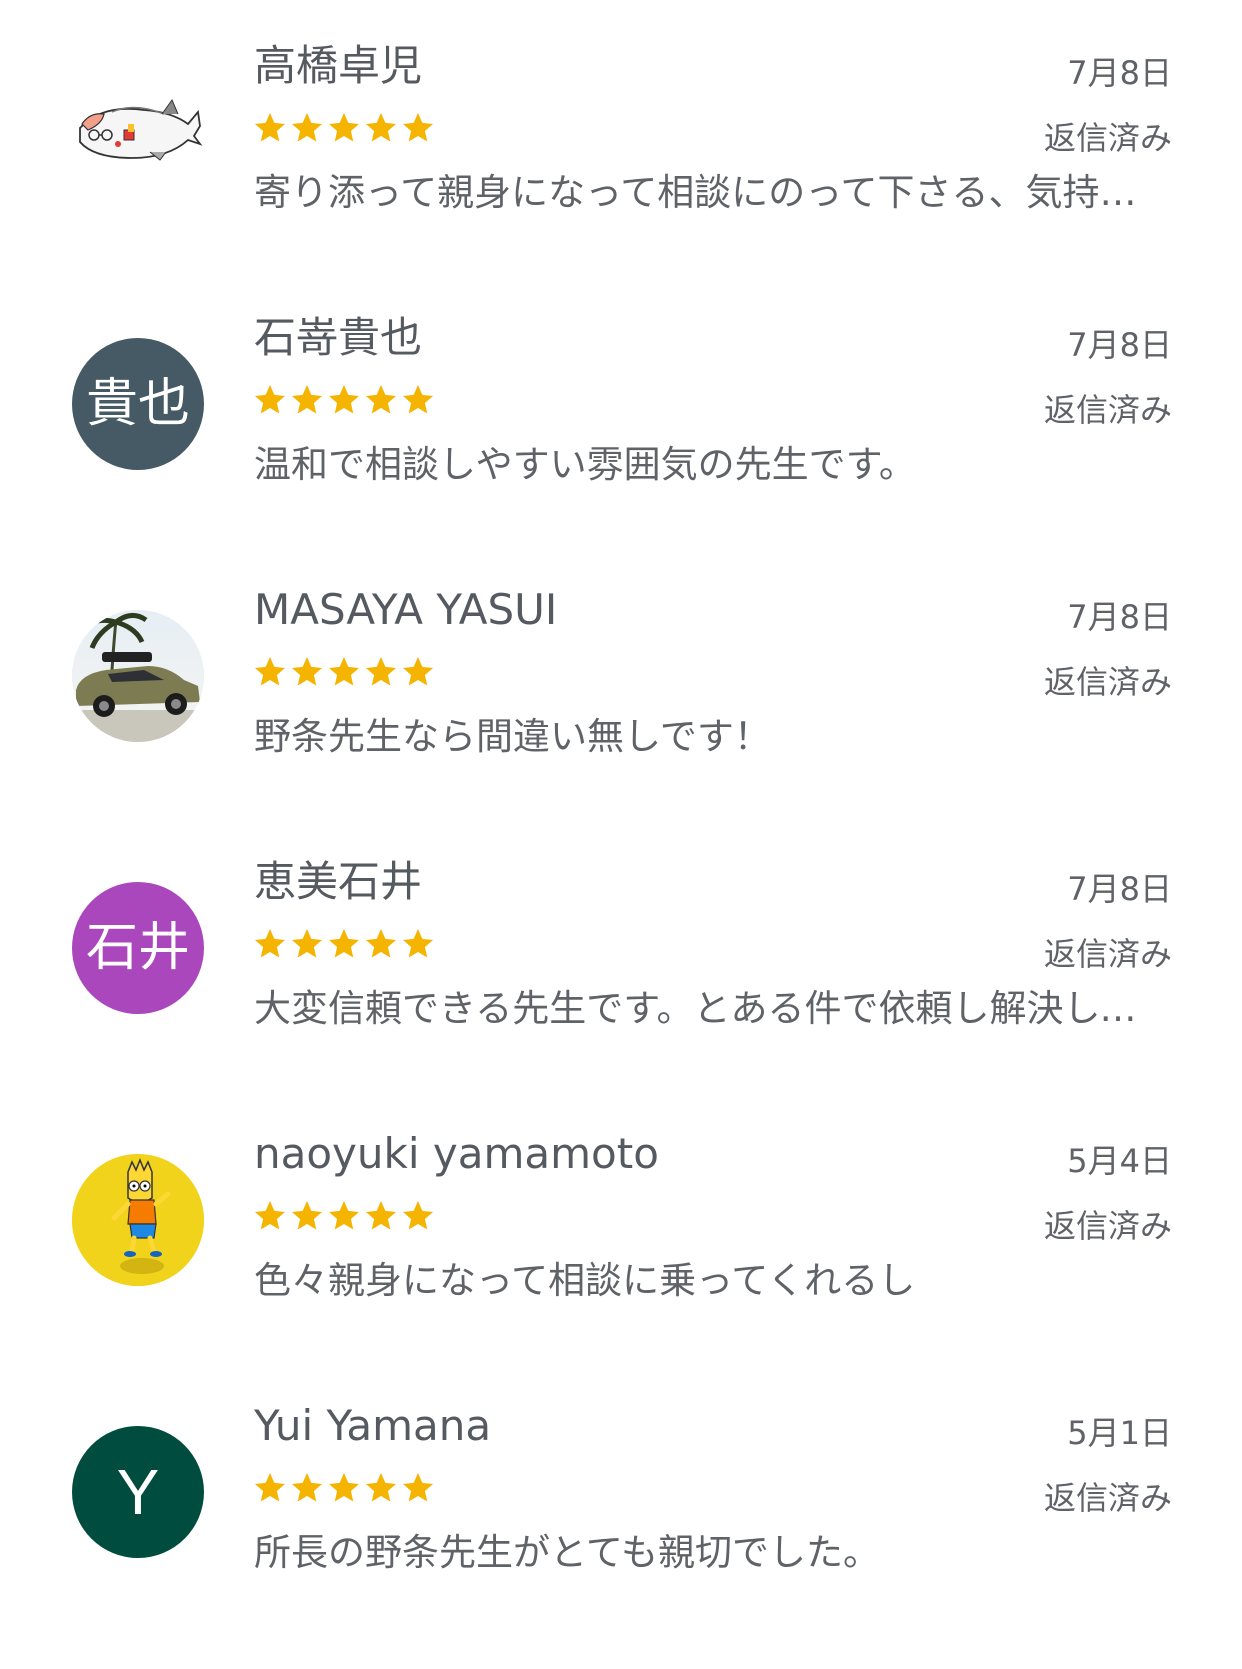 The height and width of the screenshot is (1669, 1242). I want to click on review-text: 温和で相談しやすい雰囲気の先生です。, so click(709, 465).